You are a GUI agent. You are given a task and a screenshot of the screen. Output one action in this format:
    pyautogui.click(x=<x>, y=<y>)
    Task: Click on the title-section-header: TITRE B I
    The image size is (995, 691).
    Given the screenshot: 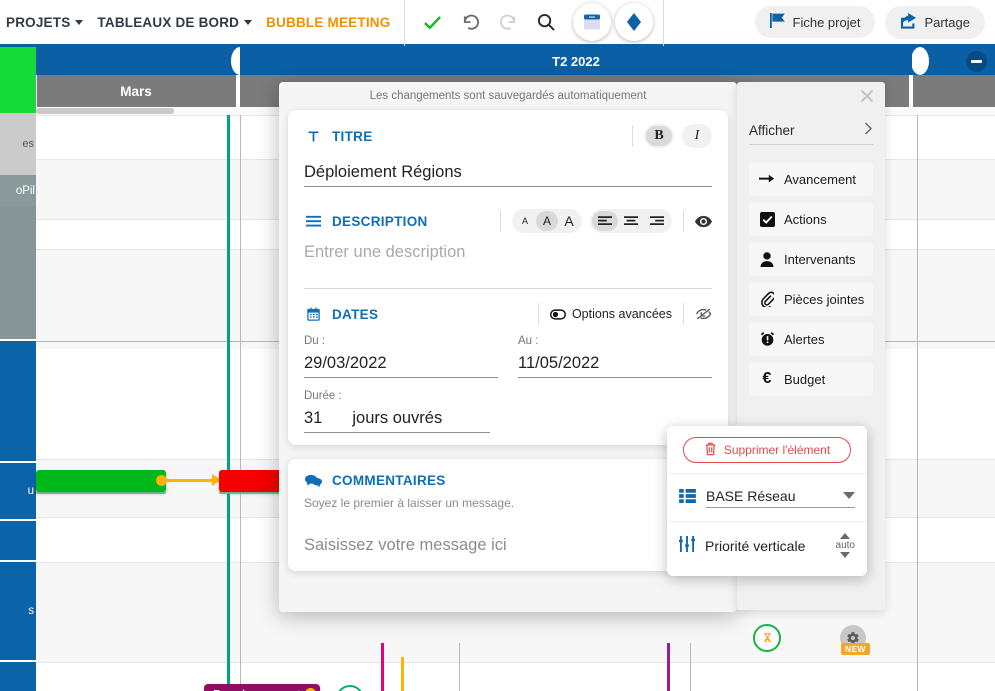 What is the action you would take?
    pyautogui.click(x=508, y=136)
    